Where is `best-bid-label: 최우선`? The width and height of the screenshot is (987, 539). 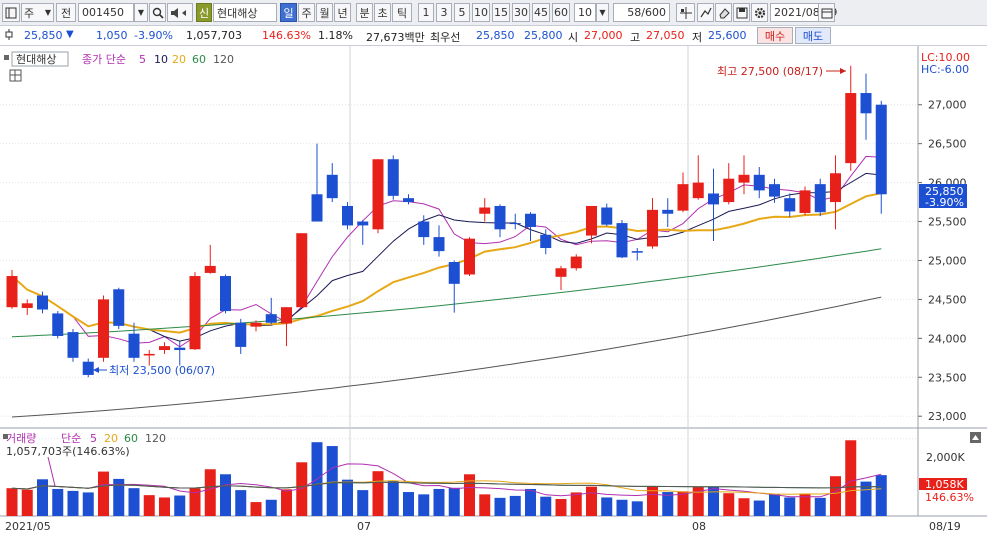
best-bid-label: 최우선 is located at coordinates (445, 37).